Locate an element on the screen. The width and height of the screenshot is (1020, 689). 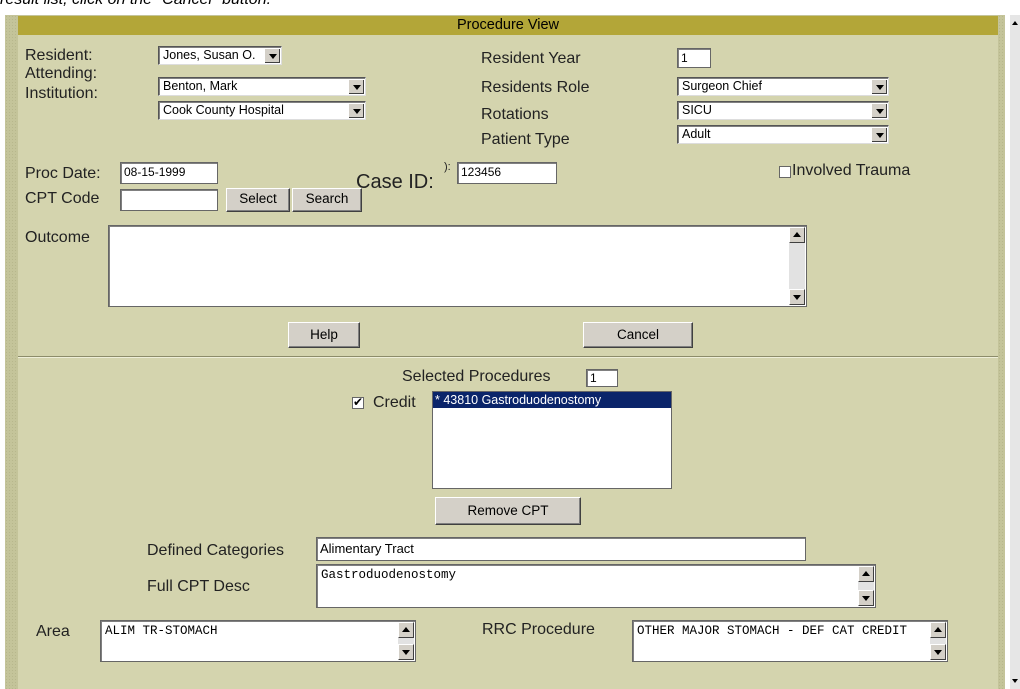
resident-value: Jones, Susan O. is located at coordinates (209, 55).